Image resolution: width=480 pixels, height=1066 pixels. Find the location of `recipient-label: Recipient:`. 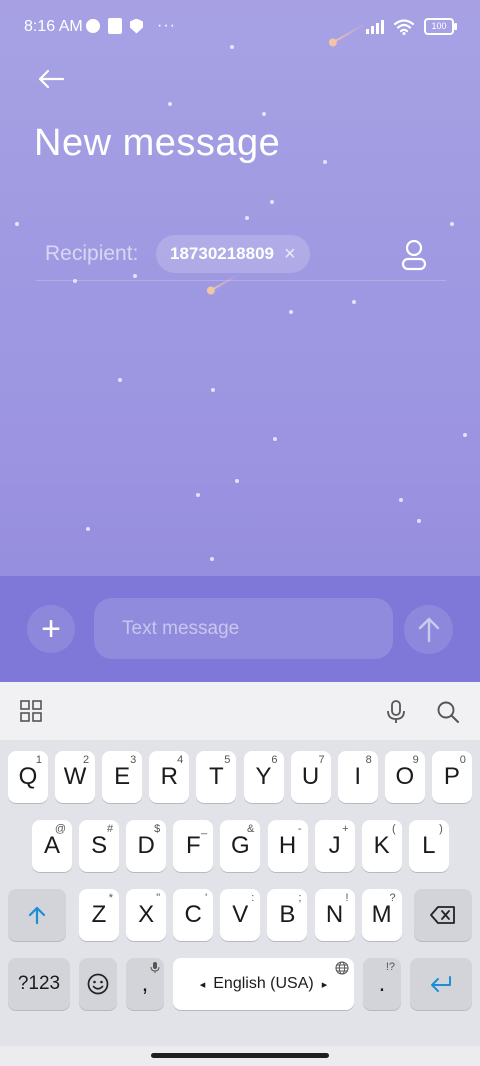

recipient-label: Recipient: is located at coordinates (92, 253).